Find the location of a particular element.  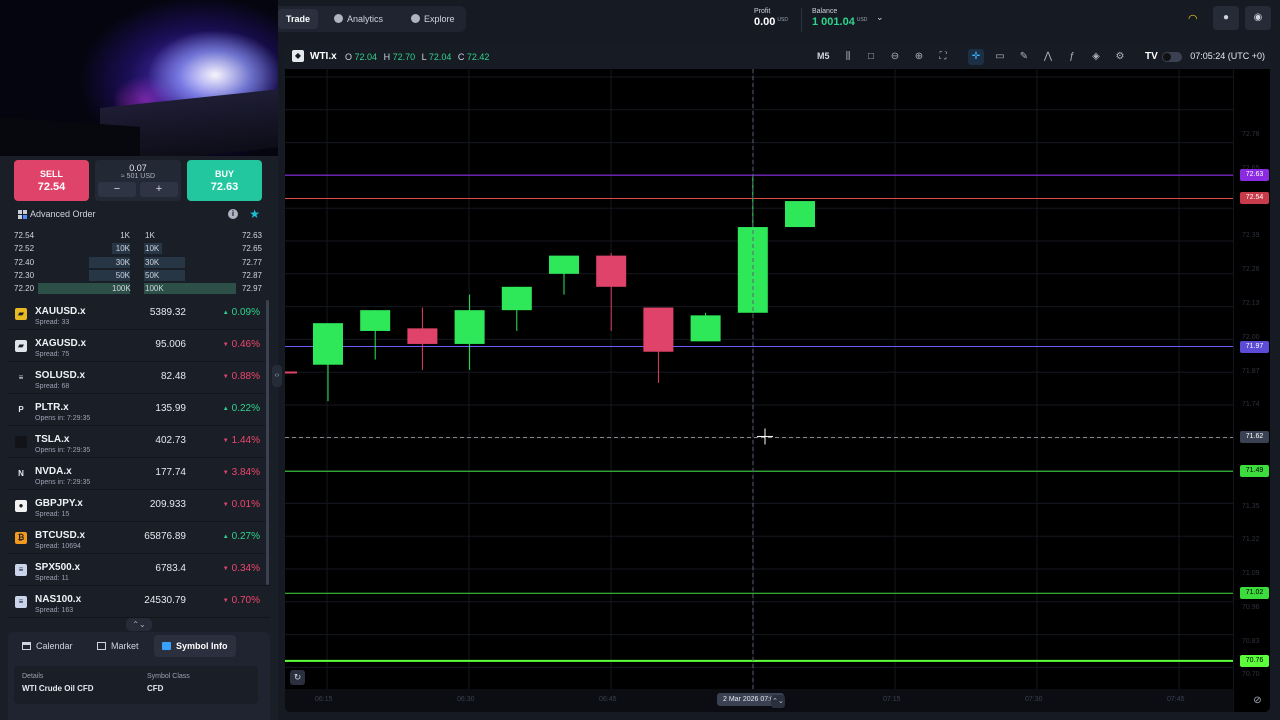

watchlist-price: 135.99 is located at coordinates (170, 408).